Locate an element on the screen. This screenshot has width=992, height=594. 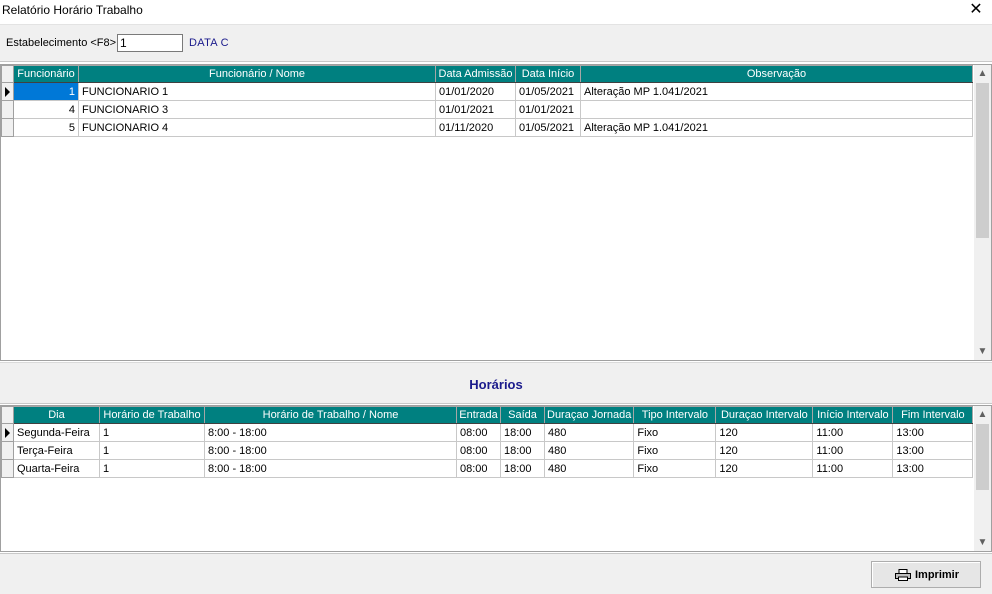
close-icon: ✕ is located at coordinates (976, 10).